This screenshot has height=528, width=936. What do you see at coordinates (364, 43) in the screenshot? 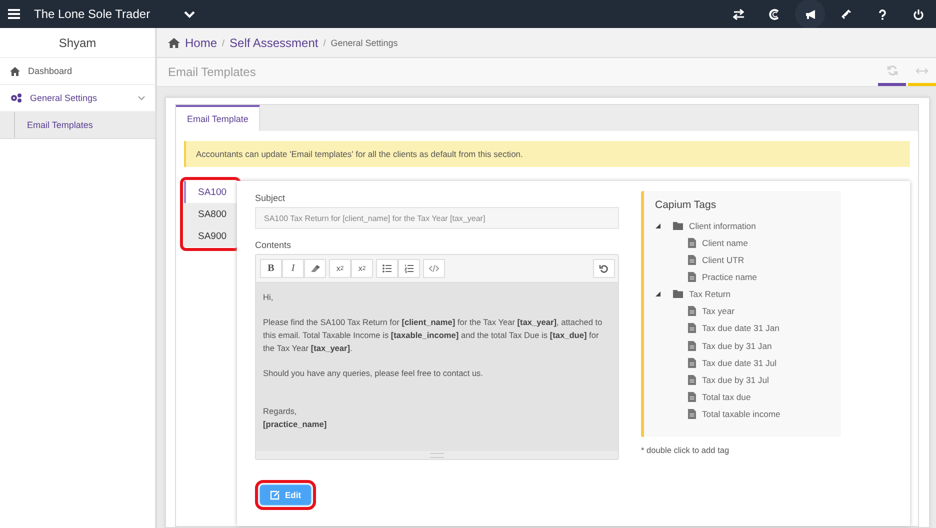
I see `breadcrumb-current: General Settings` at bounding box center [364, 43].